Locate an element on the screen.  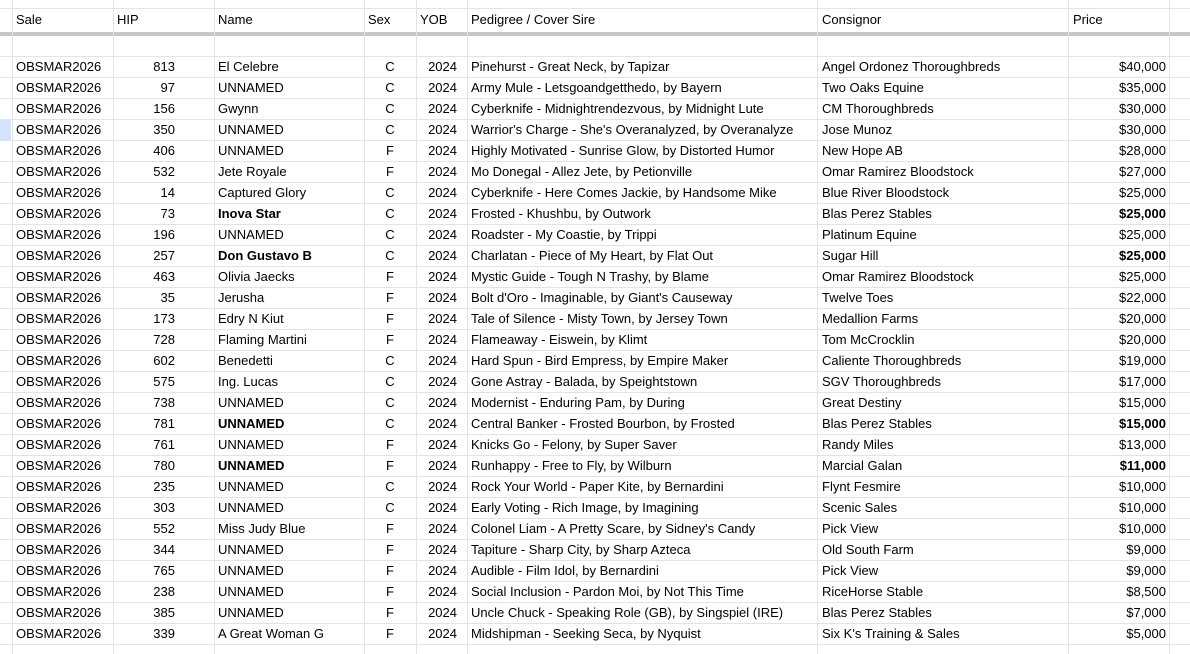
cell-hip: 173 is located at coordinates (144, 318).